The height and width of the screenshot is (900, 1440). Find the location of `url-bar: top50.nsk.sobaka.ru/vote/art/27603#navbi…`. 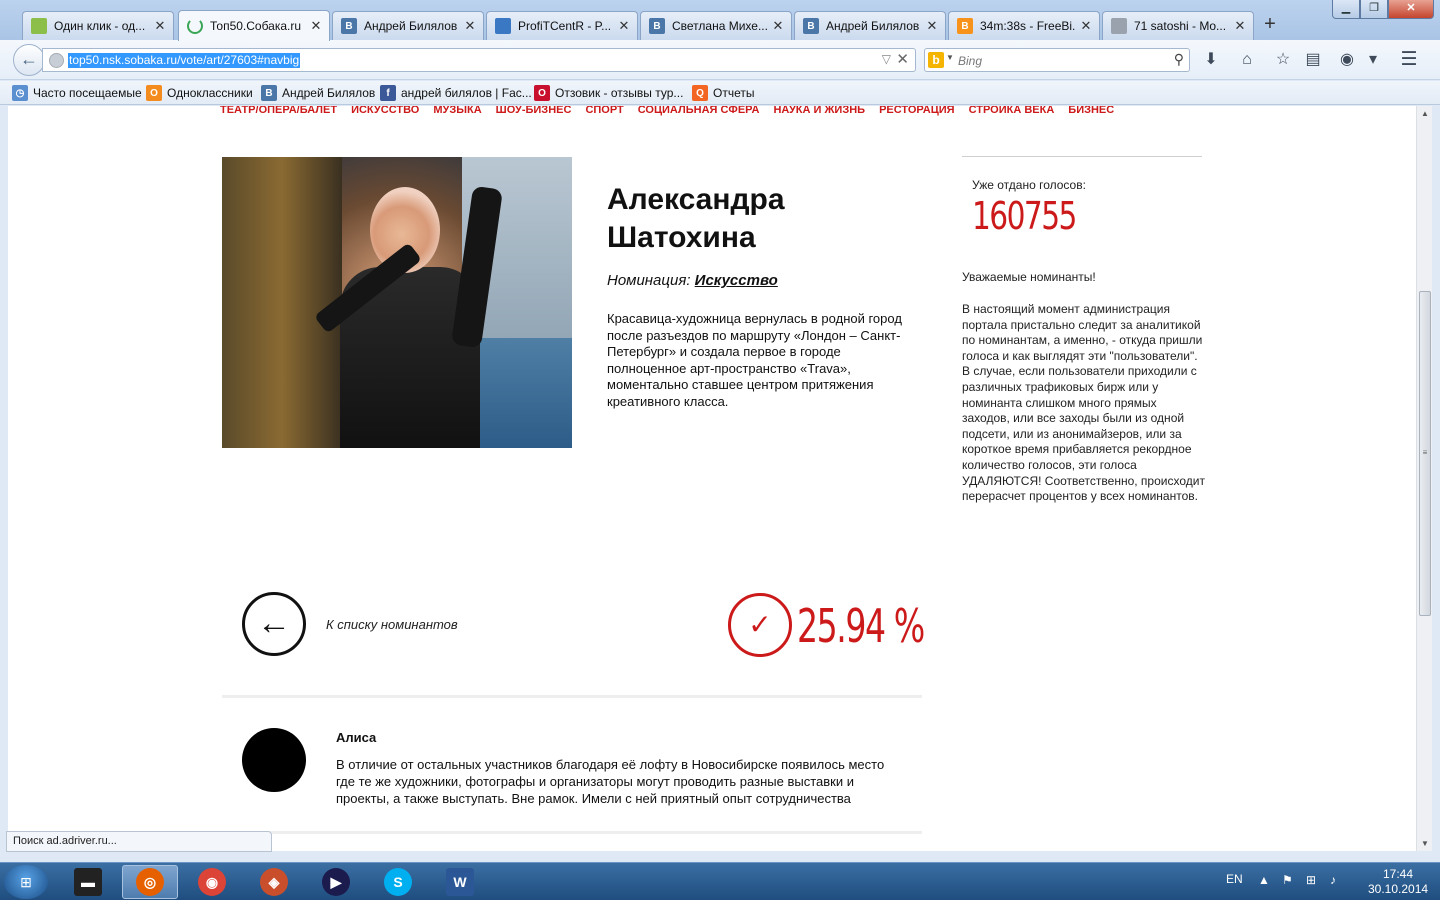

url-bar: top50.nsk.sobaka.ru/vote/art/27603#navbi… is located at coordinates (479, 60).